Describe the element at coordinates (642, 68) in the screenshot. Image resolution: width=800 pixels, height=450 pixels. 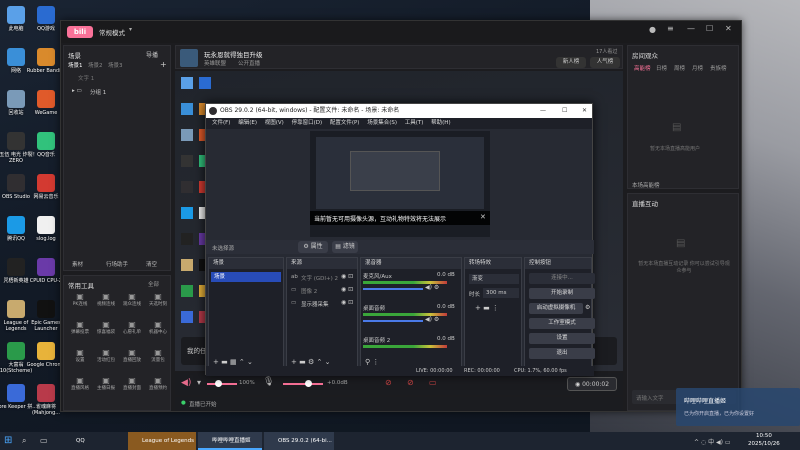
I see `tab-high-energy: 高能榜` at that location.